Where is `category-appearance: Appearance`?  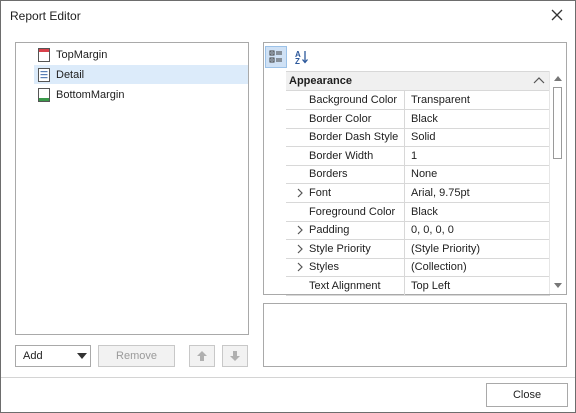 category-appearance: Appearance is located at coordinates (418, 81).